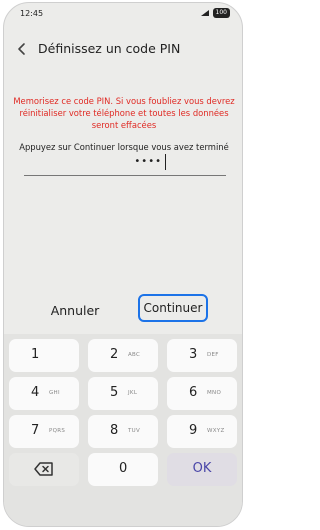  What do you see at coordinates (173, 308) in the screenshot?
I see `continue-button: Continuer` at bounding box center [173, 308].